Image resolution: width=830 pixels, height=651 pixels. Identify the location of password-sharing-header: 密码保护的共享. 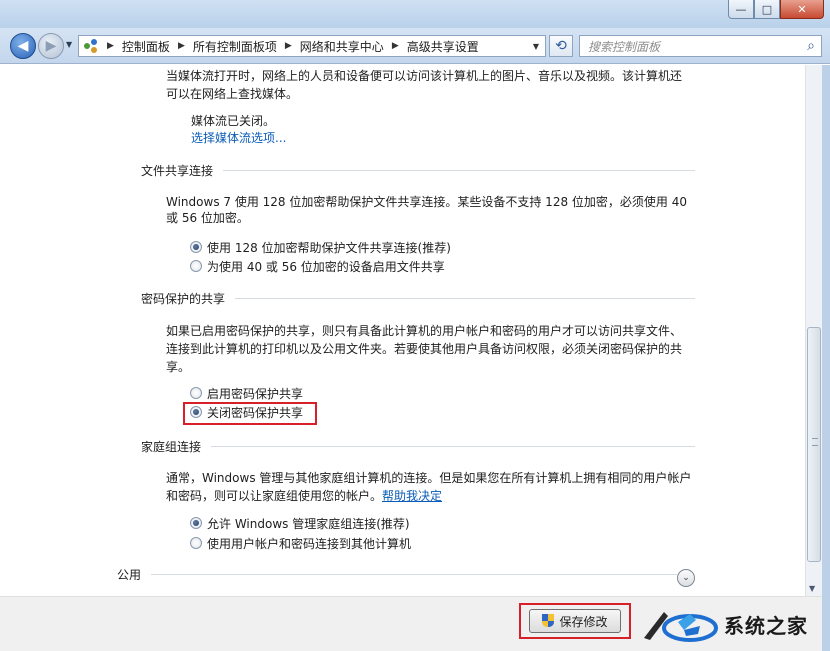
(418, 298).